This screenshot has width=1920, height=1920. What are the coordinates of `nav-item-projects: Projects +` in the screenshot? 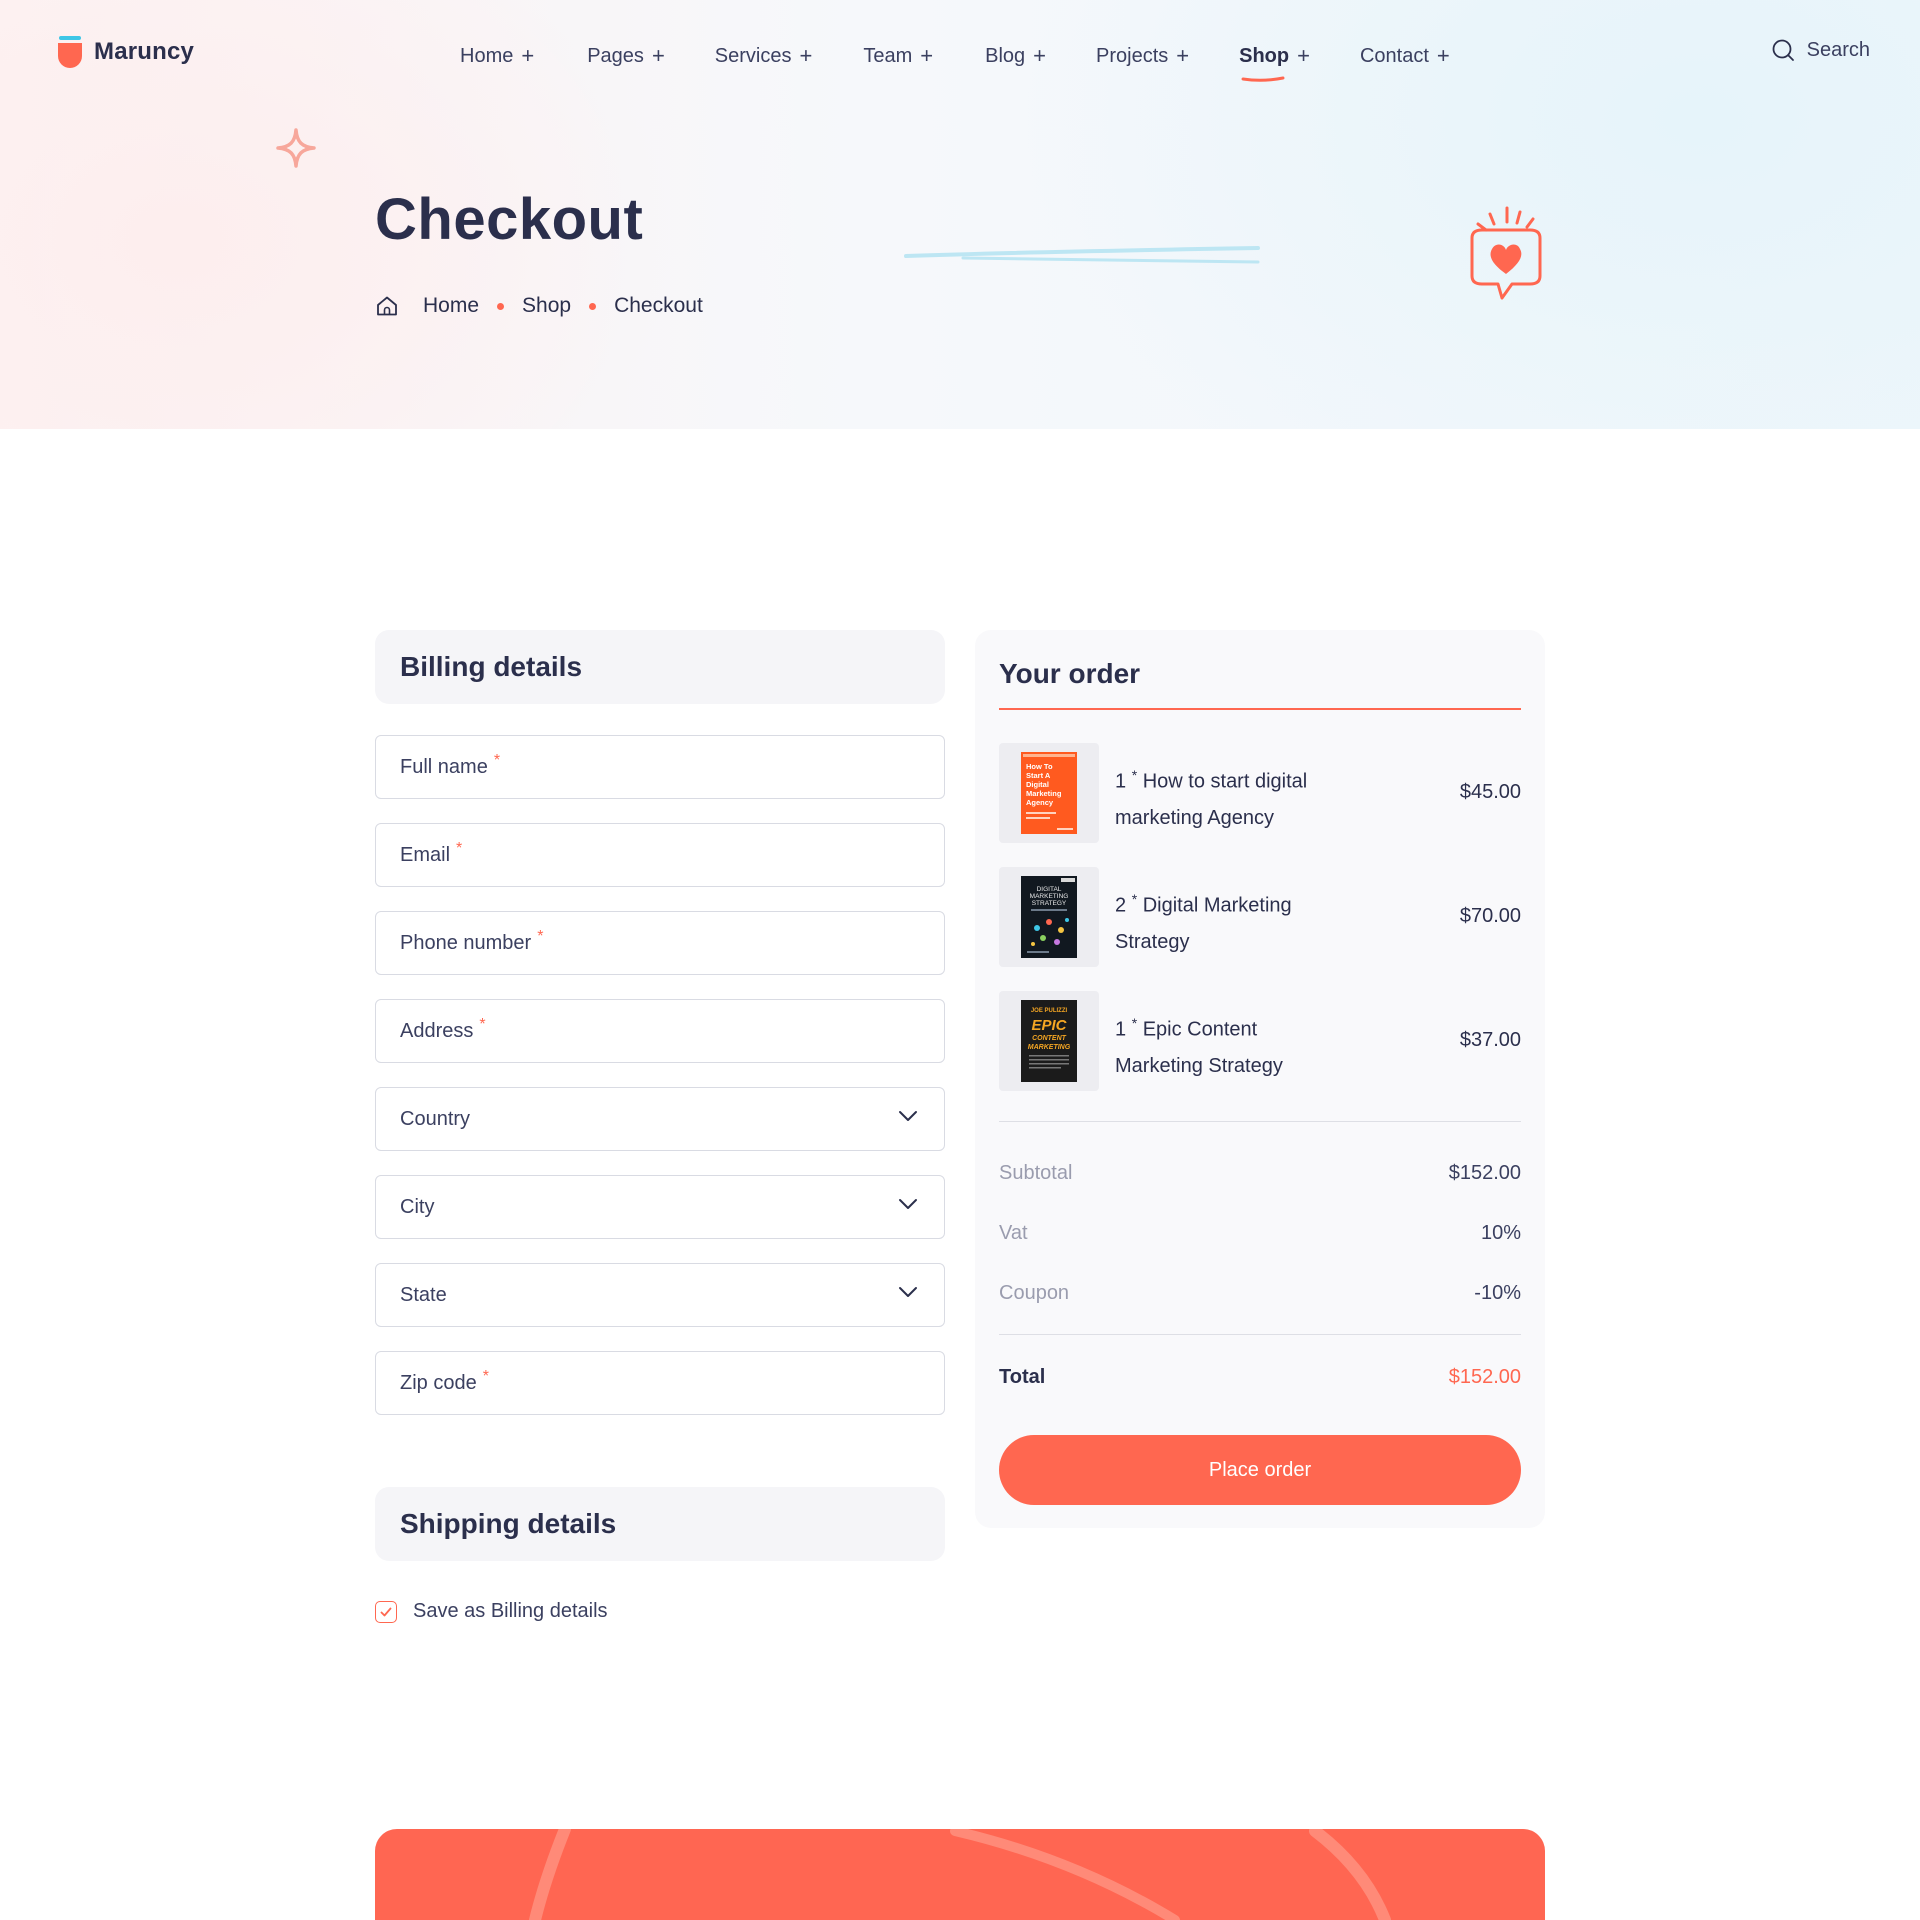 It's located at (1142, 56).